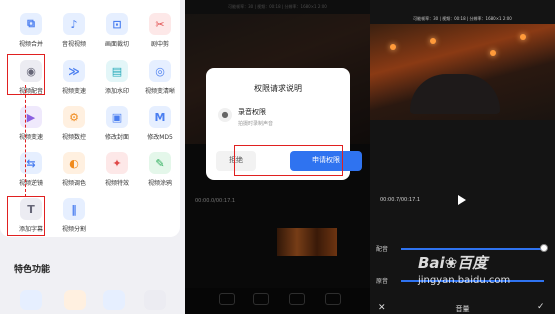  Describe the element at coordinates (472, 249) in the screenshot. I see `dub-volume-slider` at that location.